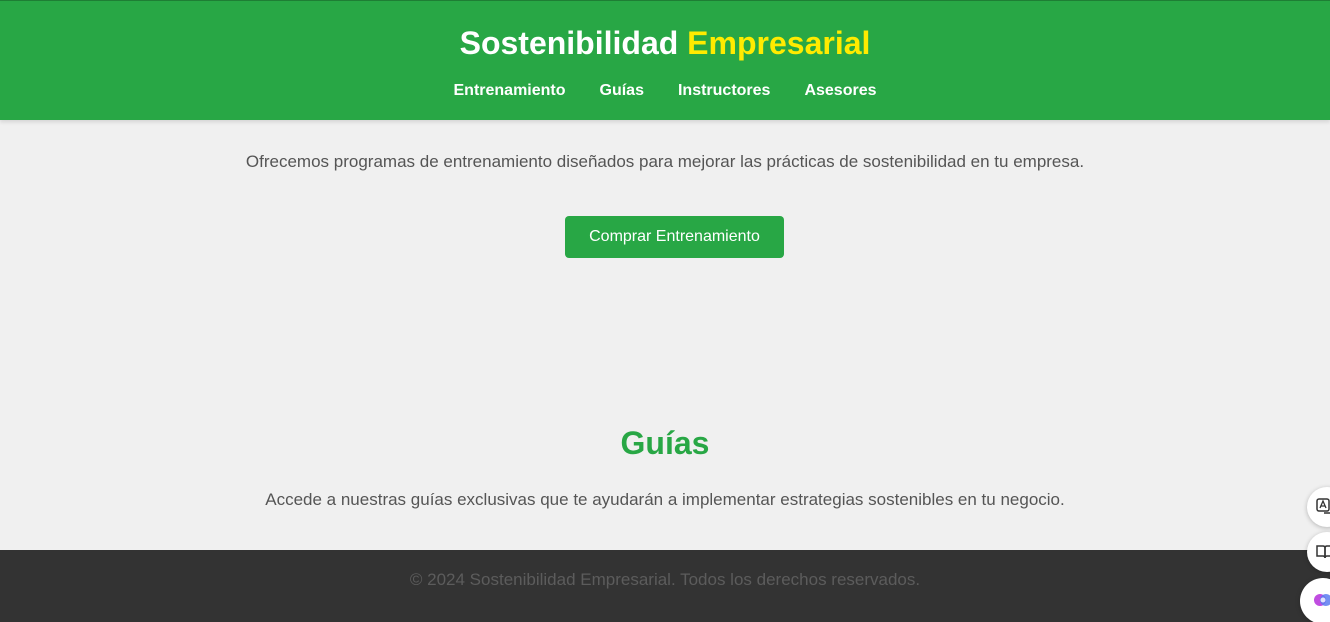 The height and width of the screenshot is (622, 1330). What do you see at coordinates (622, 91) in the screenshot?
I see `nav-link-guias: Guías` at bounding box center [622, 91].